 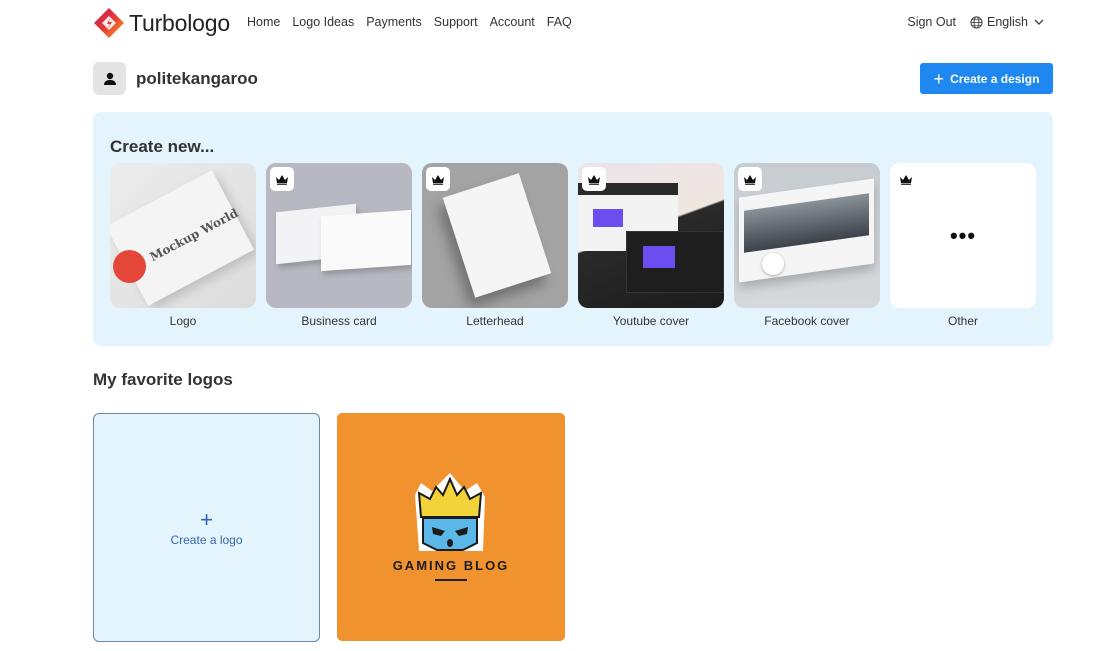 I want to click on nav-logo-ideas: Logo Ideas, so click(x=323, y=22).